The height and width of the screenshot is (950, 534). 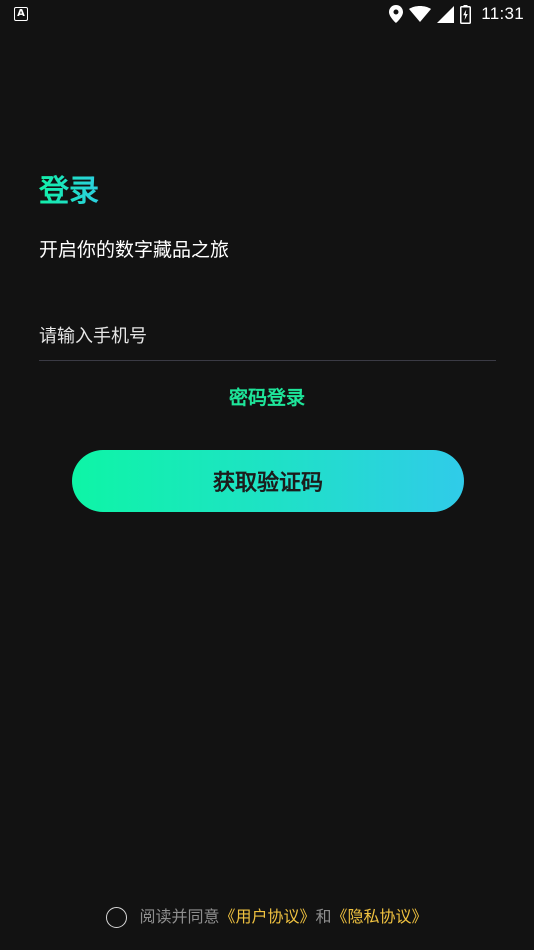 I want to click on location-icon, so click(x=396, y=14).